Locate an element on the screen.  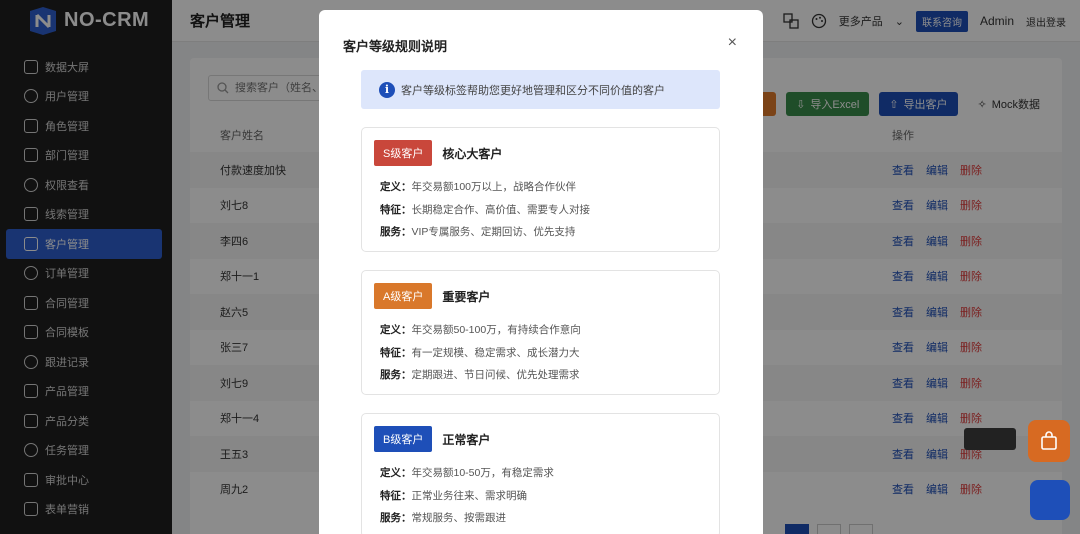
info-banner: i 客户等级标签帮助您更好地管理和区分不同价值的客户 is located at coordinates (540, 89).